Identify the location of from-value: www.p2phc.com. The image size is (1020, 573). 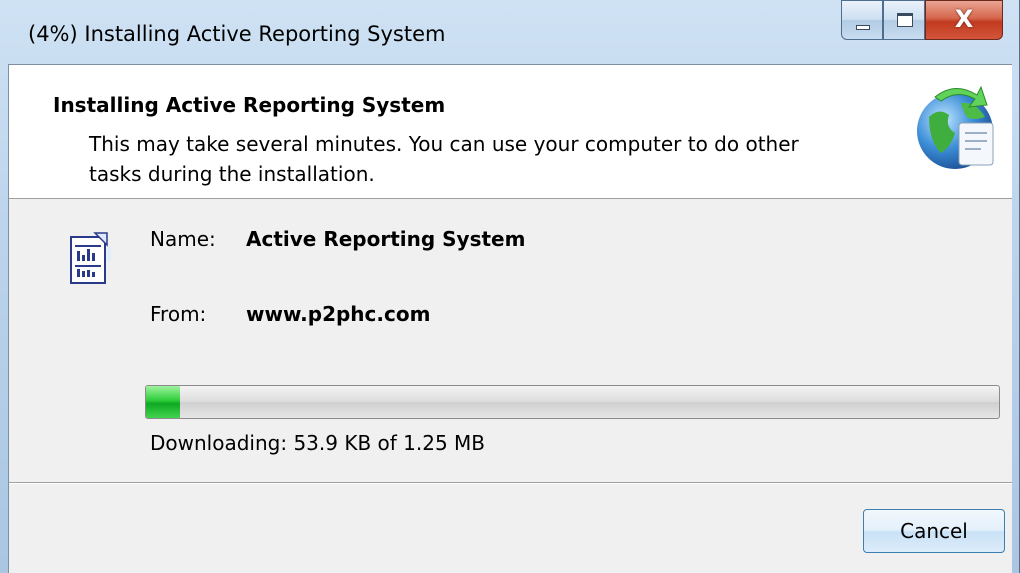
(338, 314).